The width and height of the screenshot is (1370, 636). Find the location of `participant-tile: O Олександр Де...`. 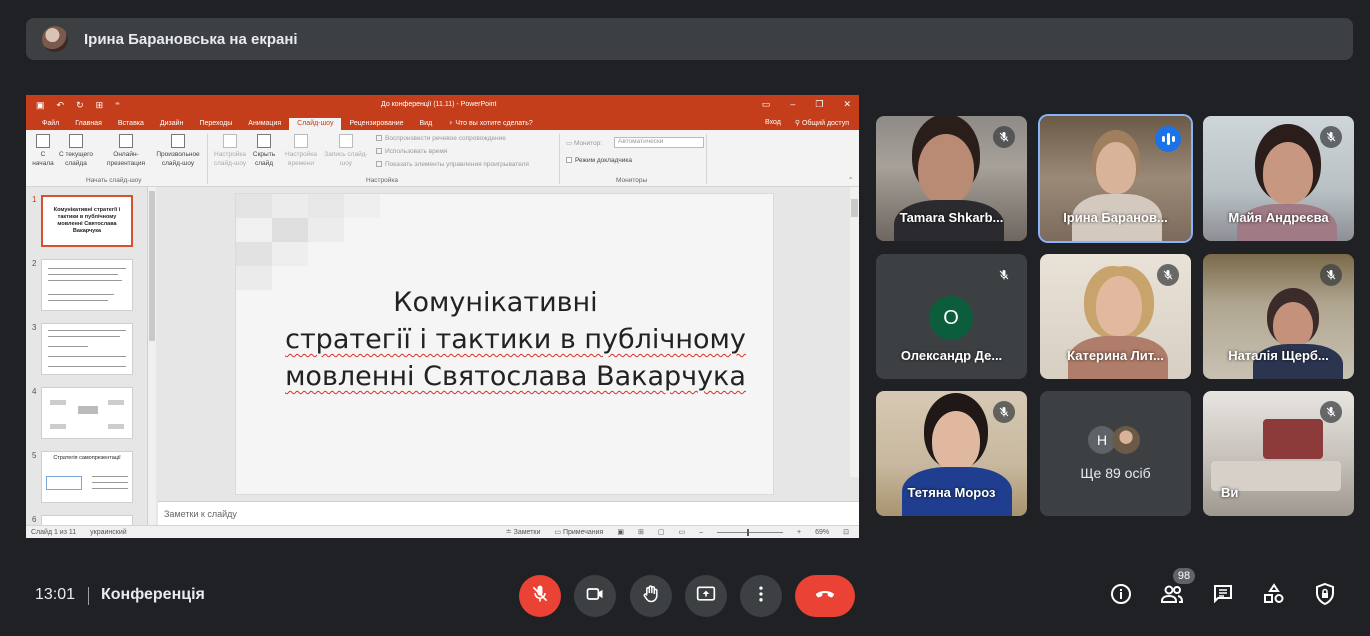

participant-tile: O Олександр Де... is located at coordinates (951, 316).